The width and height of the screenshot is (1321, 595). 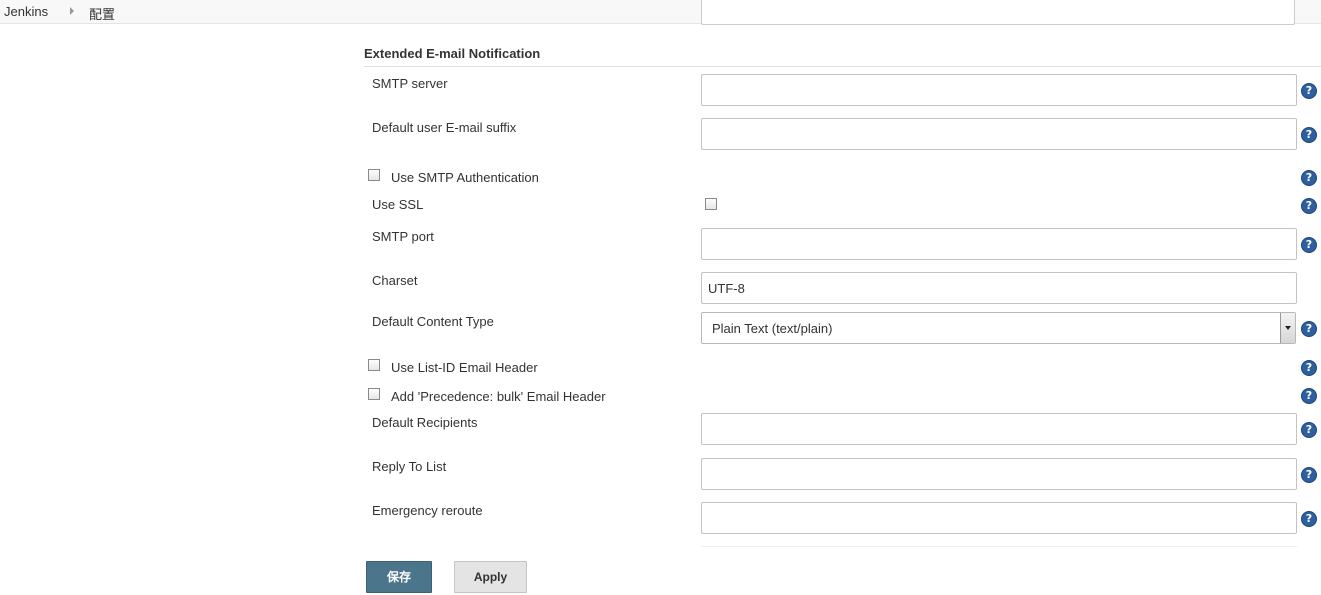 What do you see at coordinates (374, 175) in the screenshot?
I see `smtp-auth-checkbox` at bounding box center [374, 175].